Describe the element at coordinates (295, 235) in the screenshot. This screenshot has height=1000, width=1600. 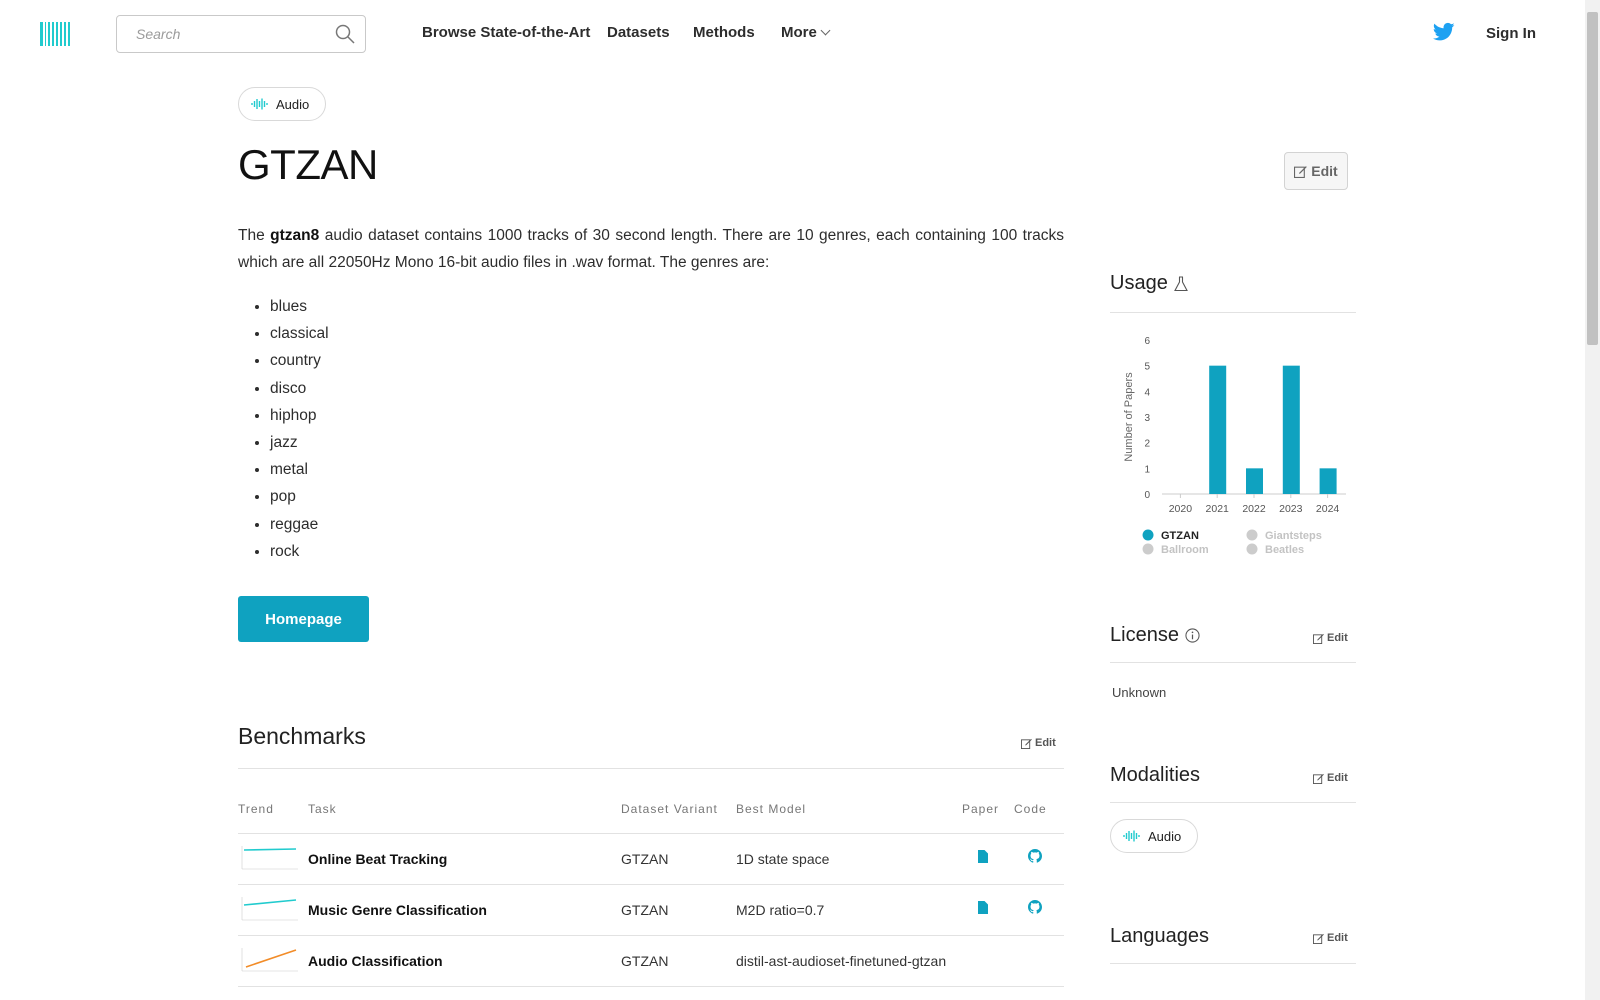
I see `desc-dataset-name: gtzan8` at that location.